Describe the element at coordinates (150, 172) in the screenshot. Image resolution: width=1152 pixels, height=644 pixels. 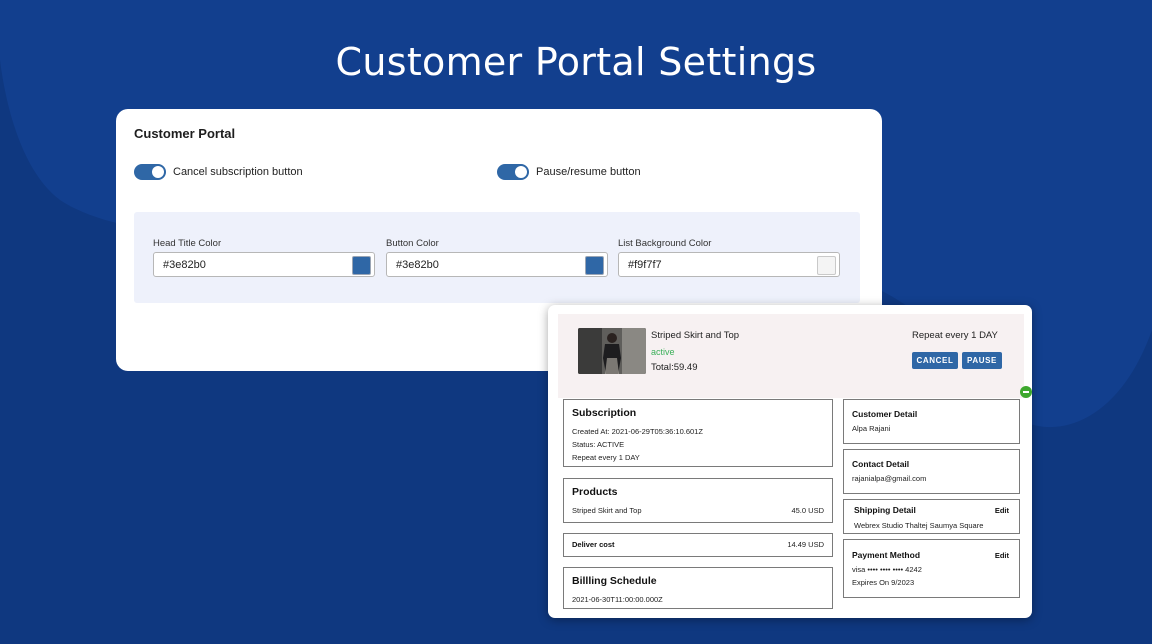
I see `cancel-subscription-toggle` at that location.